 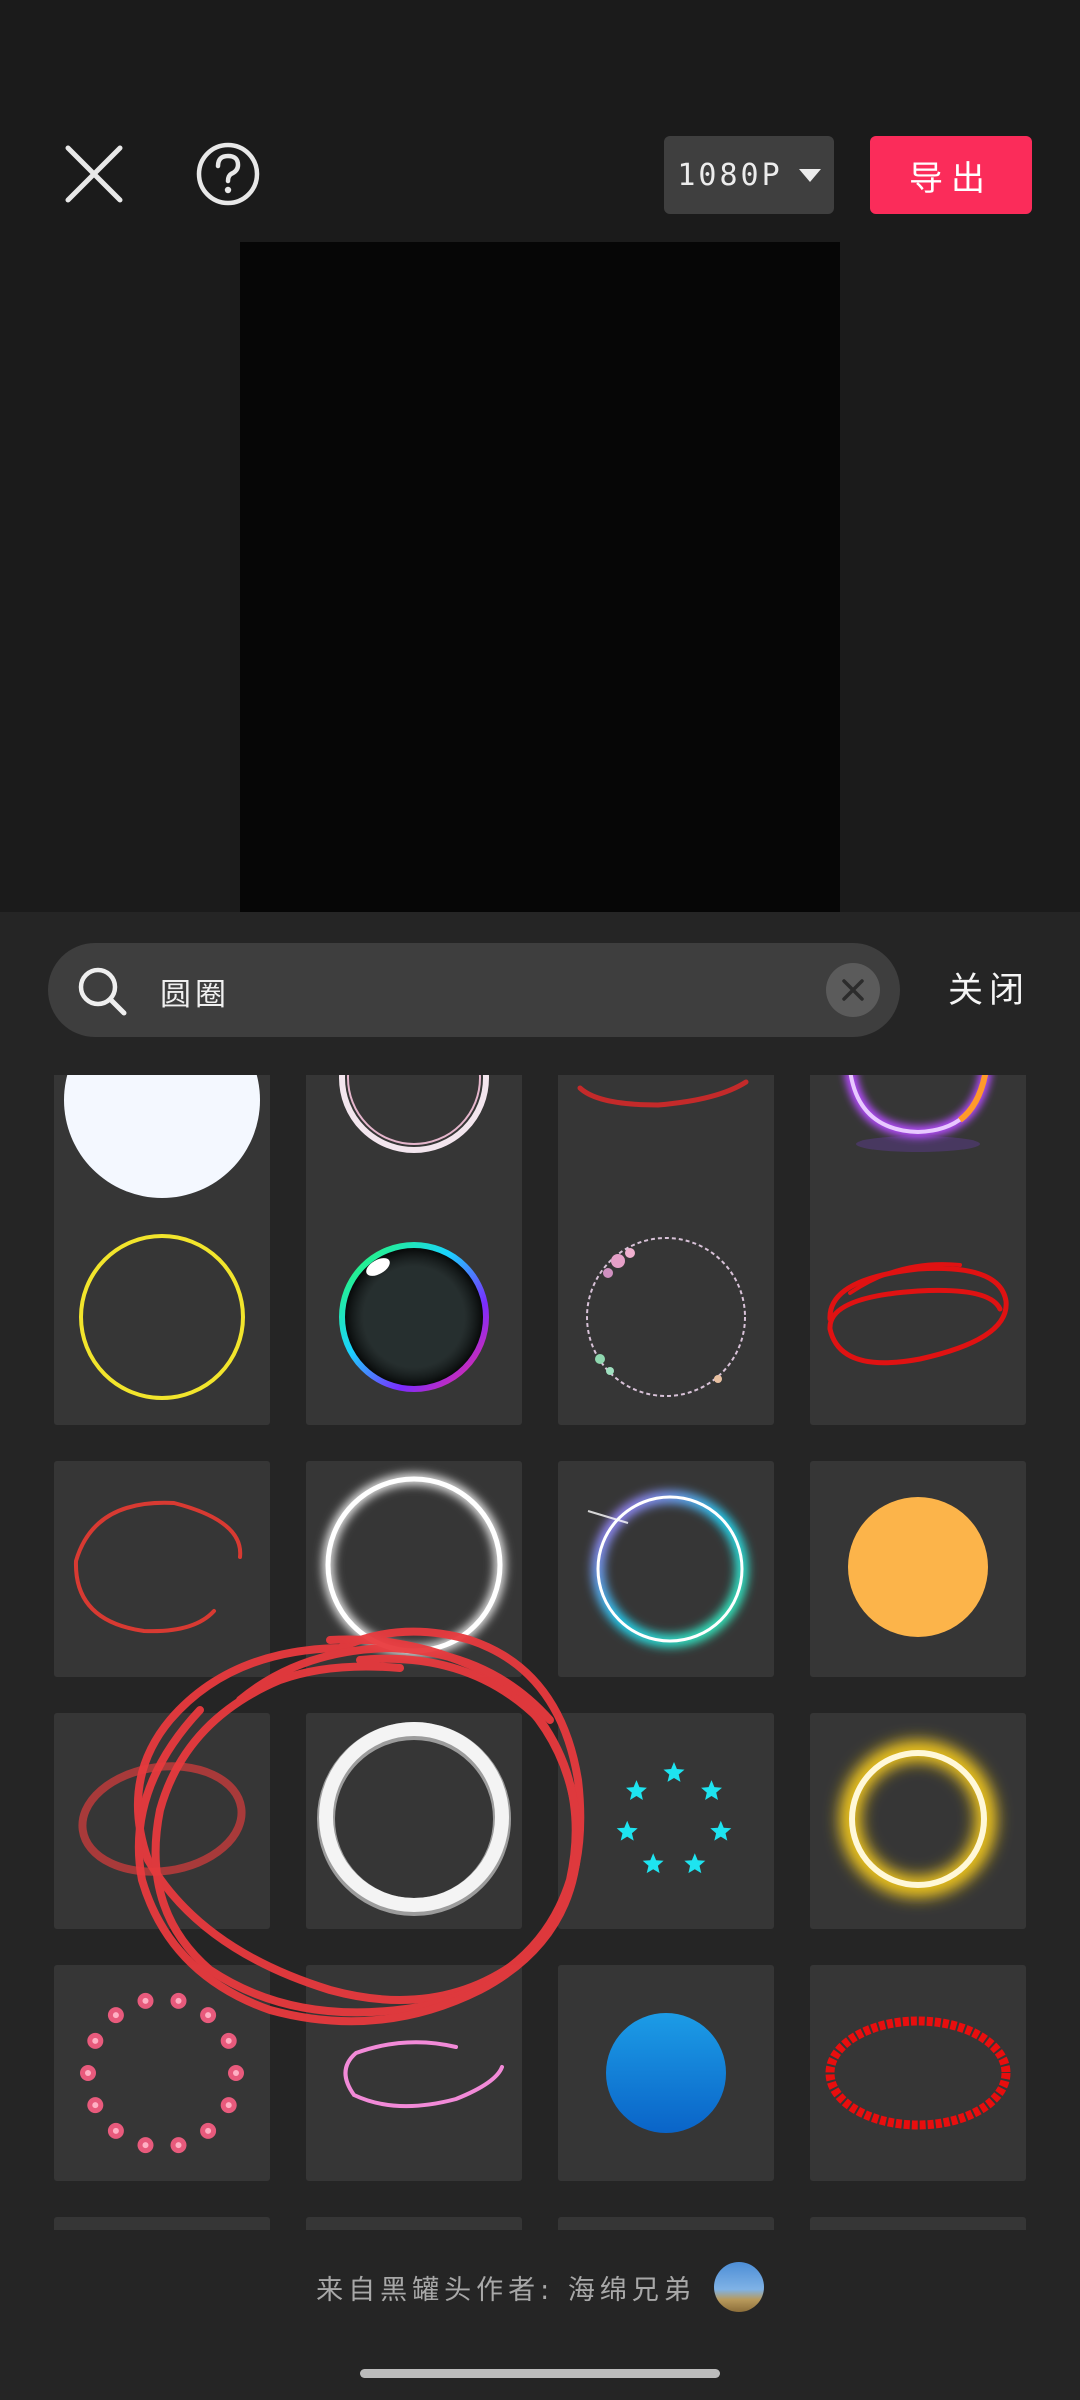 I want to click on help-icon, so click(x=228, y=174).